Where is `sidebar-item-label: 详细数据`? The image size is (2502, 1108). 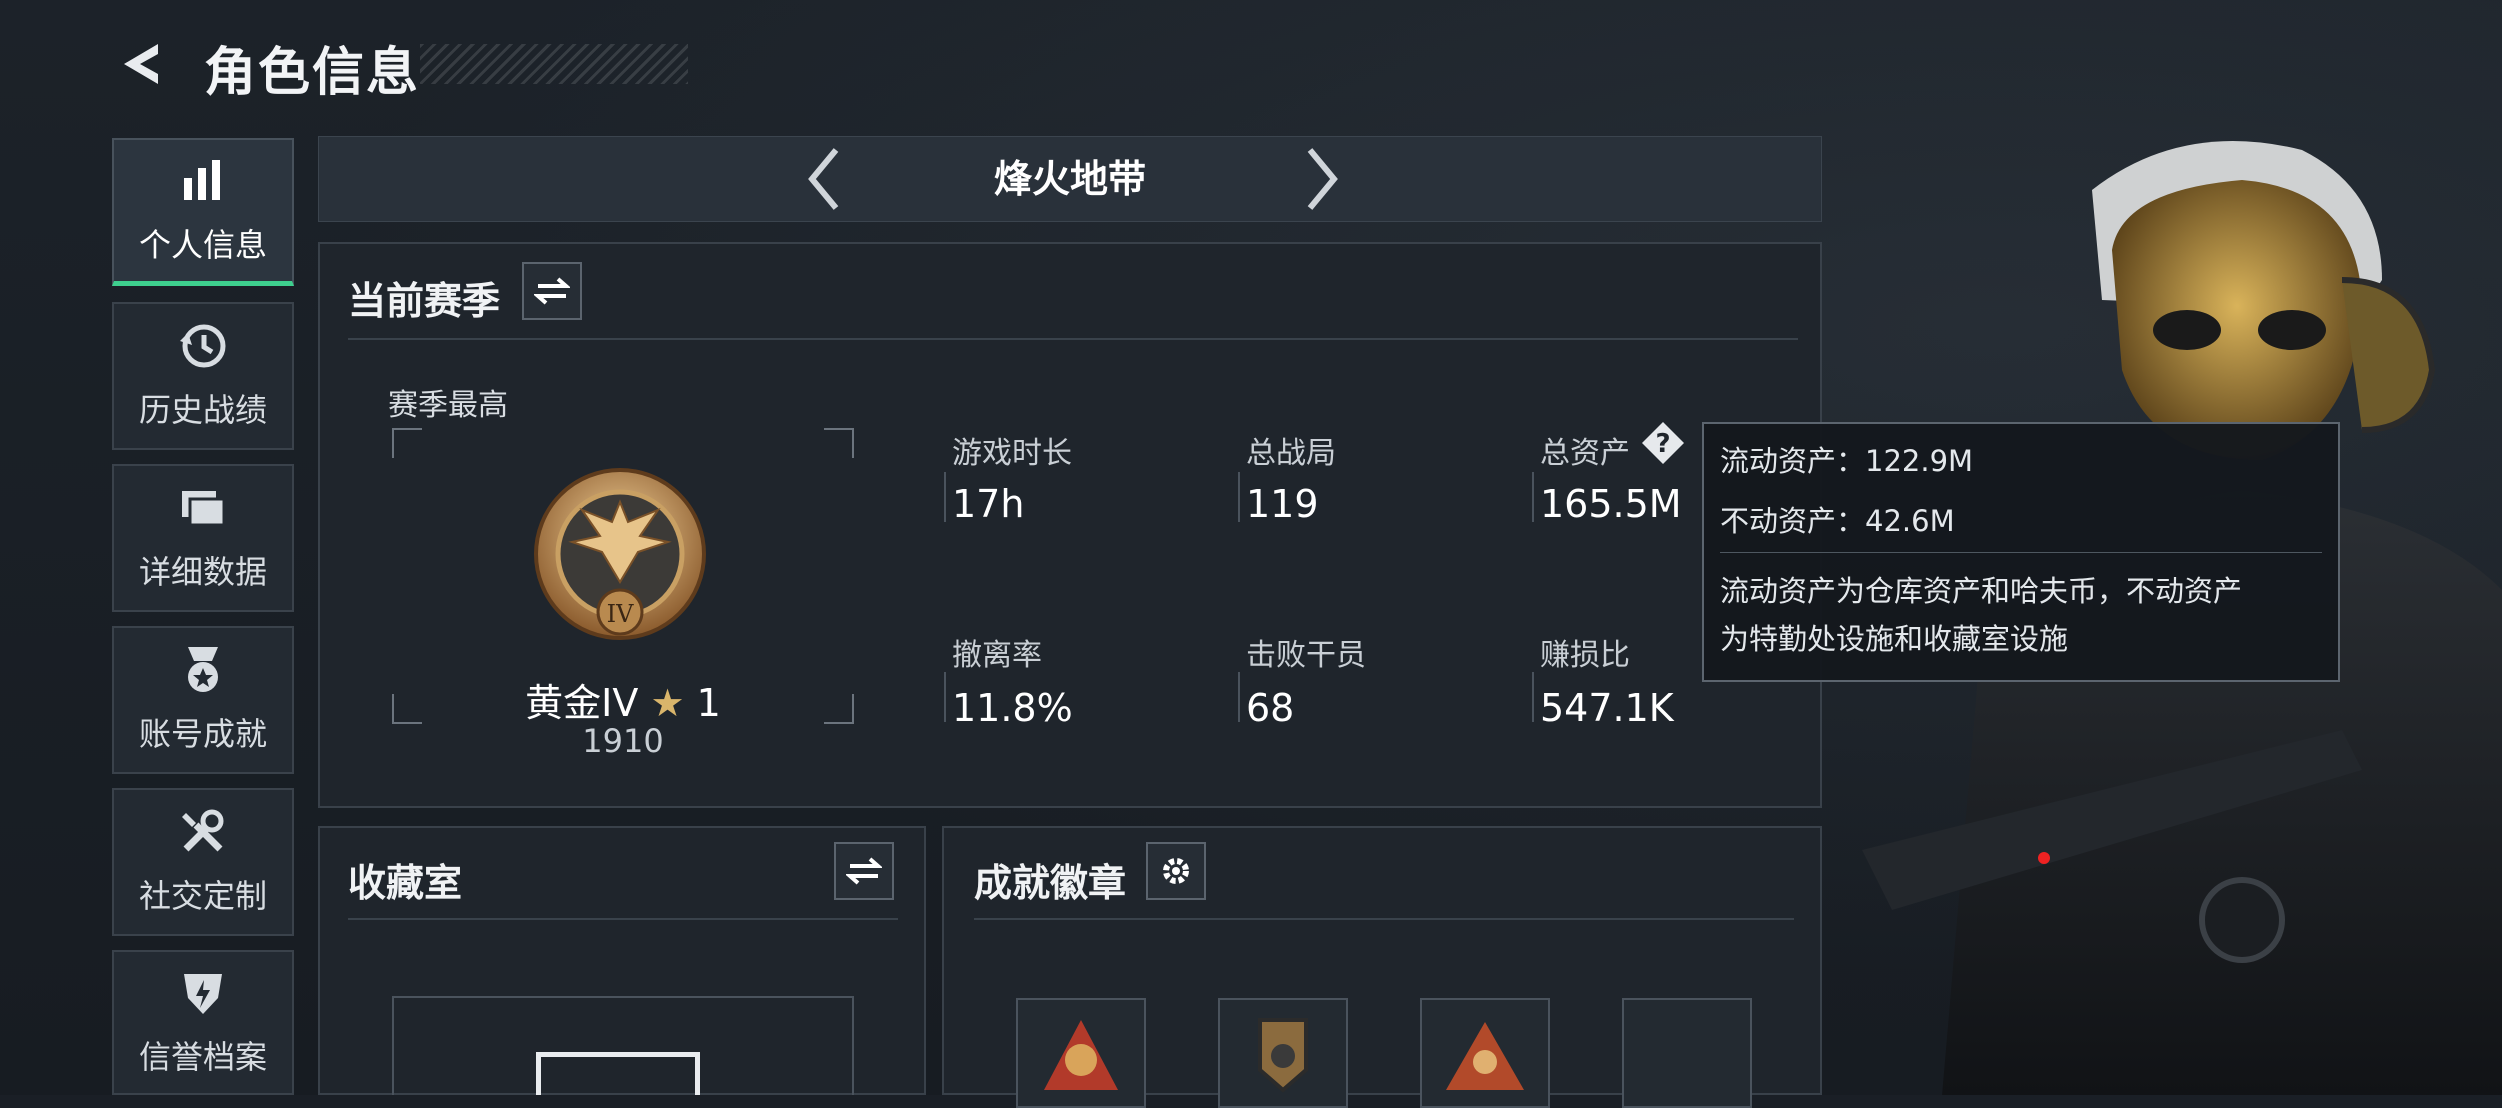
sidebar-item-label: 详细数据 is located at coordinates (202, 572).